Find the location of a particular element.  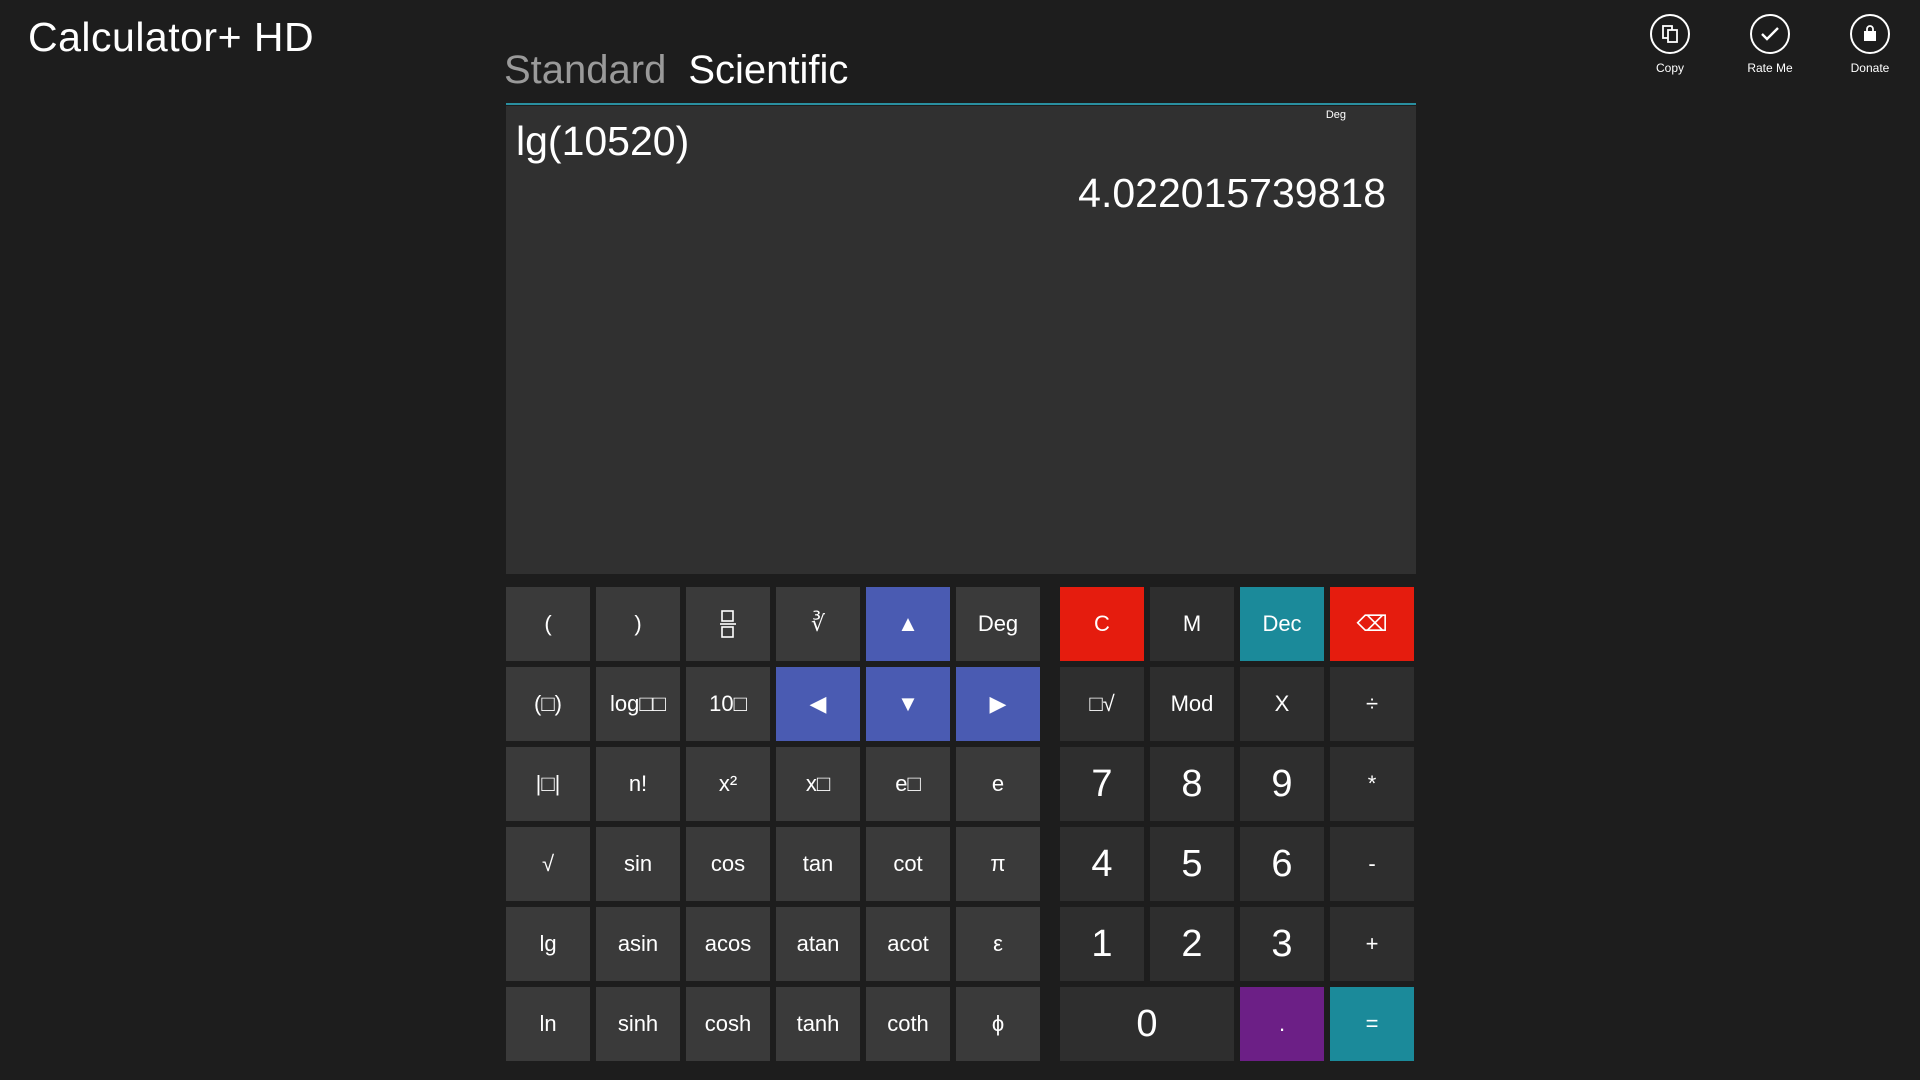

cot-key: cot is located at coordinates (908, 864).